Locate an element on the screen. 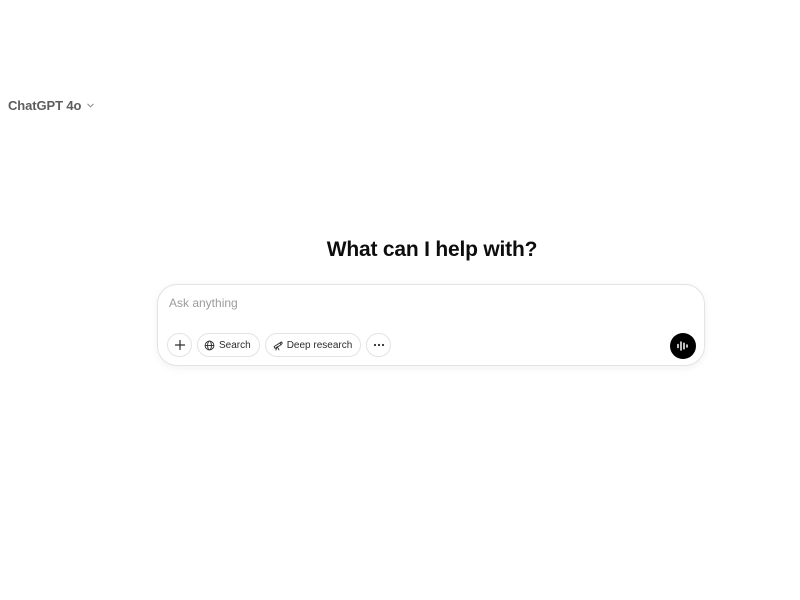 Image resolution: width=800 pixels, height=600 pixels. model-name: ChatGPT 4o is located at coordinates (45, 105).